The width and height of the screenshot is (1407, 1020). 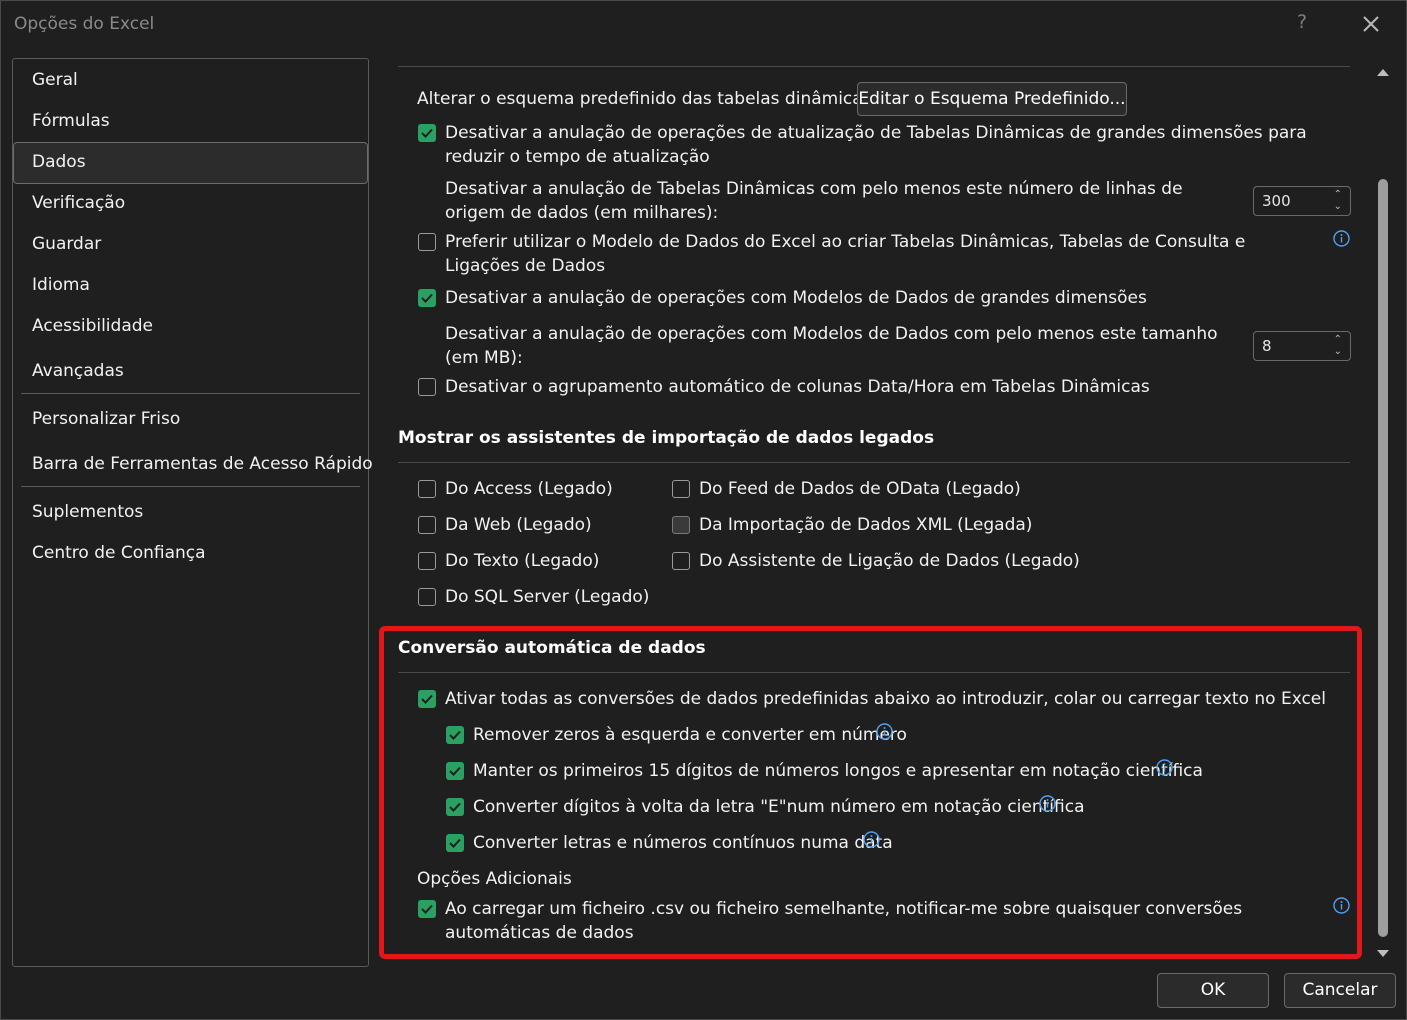 What do you see at coordinates (427, 489) in the screenshot?
I see `legacy-access-checkbox` at bounding box center [427, 489].